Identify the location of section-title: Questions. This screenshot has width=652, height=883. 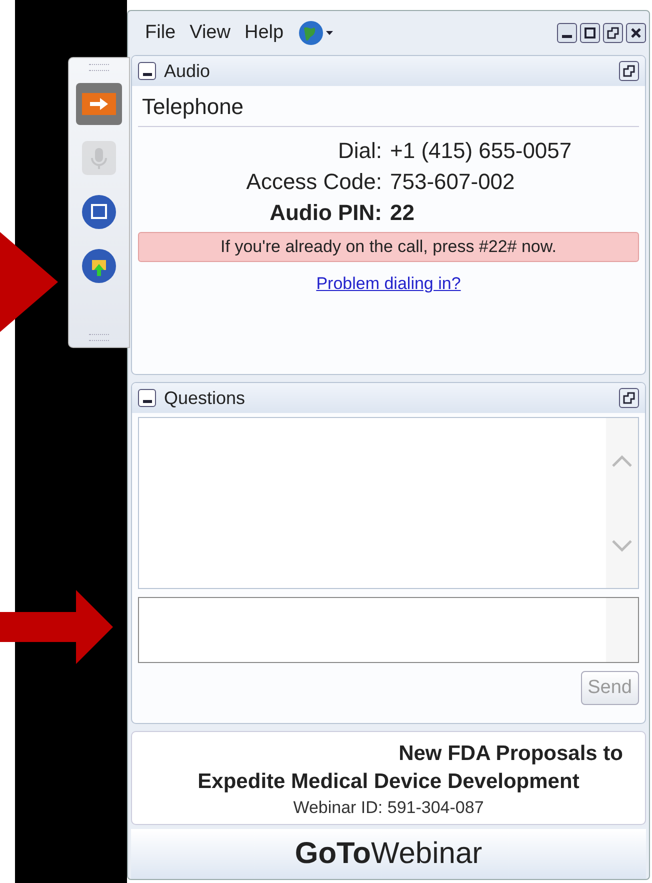
(205, 398).